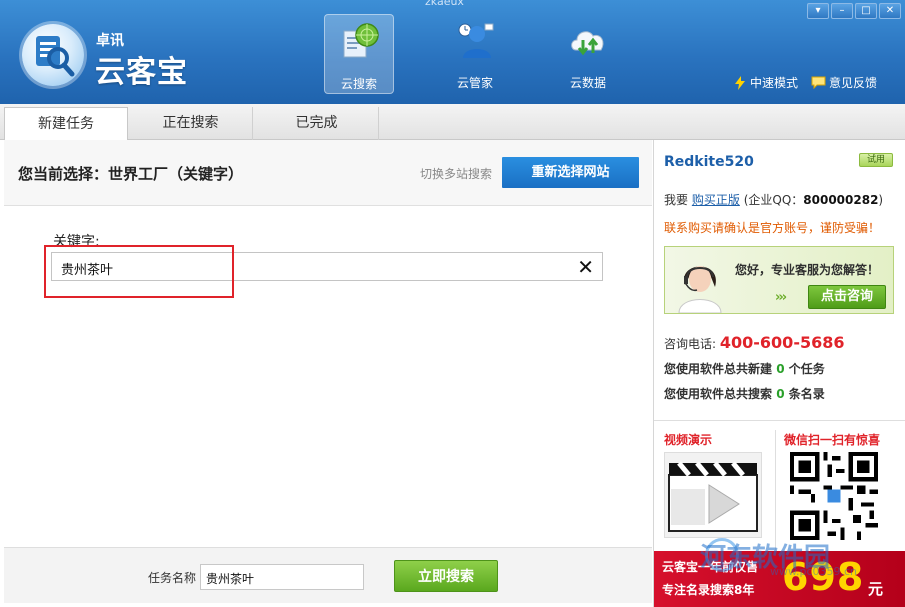 This screenshot has height=607, width=905. Describe the element at coordinates (853, 83) in the screenshot. I see `feedback-label: 意见反馈` at that location.